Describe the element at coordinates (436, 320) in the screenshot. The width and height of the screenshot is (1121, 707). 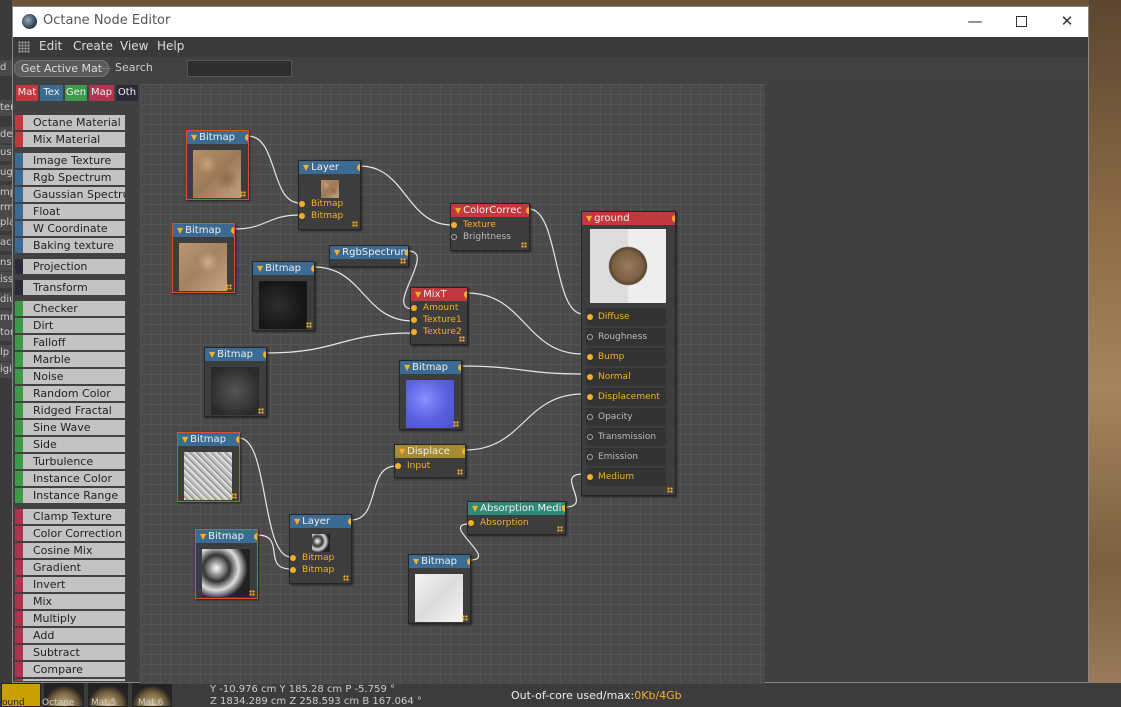
I see `input-port-texture1: Texture1` at that location.